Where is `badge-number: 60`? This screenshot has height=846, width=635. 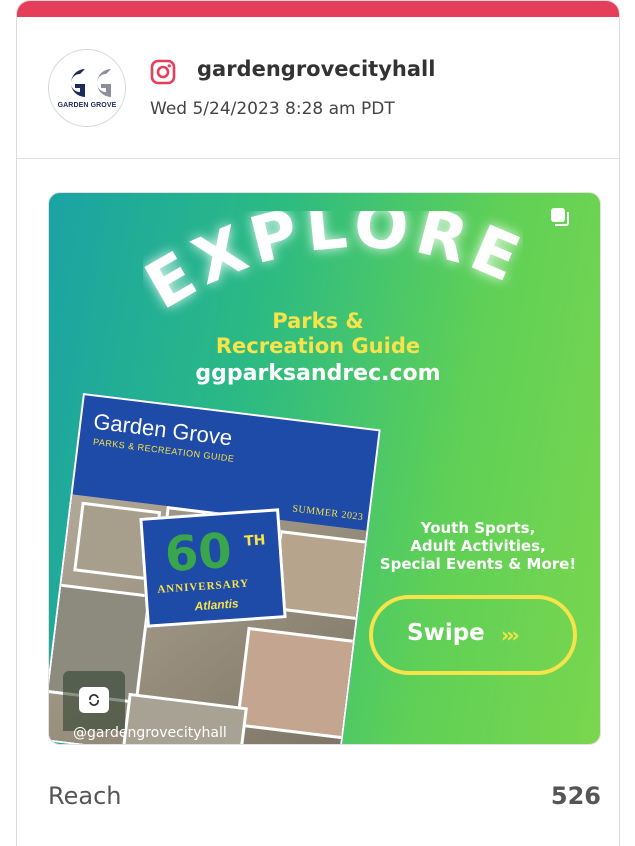 badge-number: 60 is located at coordinates (198, 553).